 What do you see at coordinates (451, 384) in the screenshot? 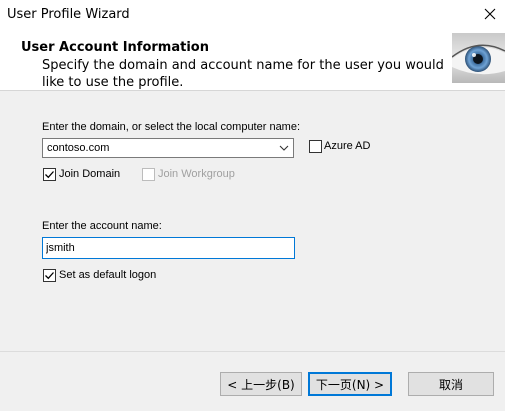
I see `cancel-button: 取消` at bounding box center [451, 384].